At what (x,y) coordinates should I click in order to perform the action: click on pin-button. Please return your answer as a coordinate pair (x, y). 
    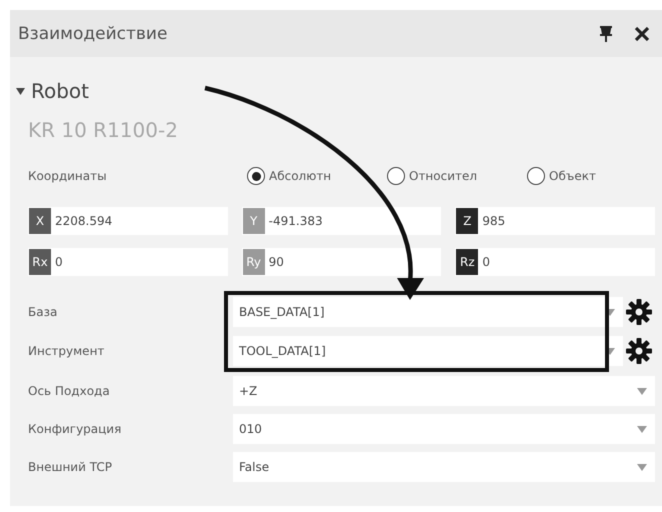
    Looking at the image, I should click on (606, 34).